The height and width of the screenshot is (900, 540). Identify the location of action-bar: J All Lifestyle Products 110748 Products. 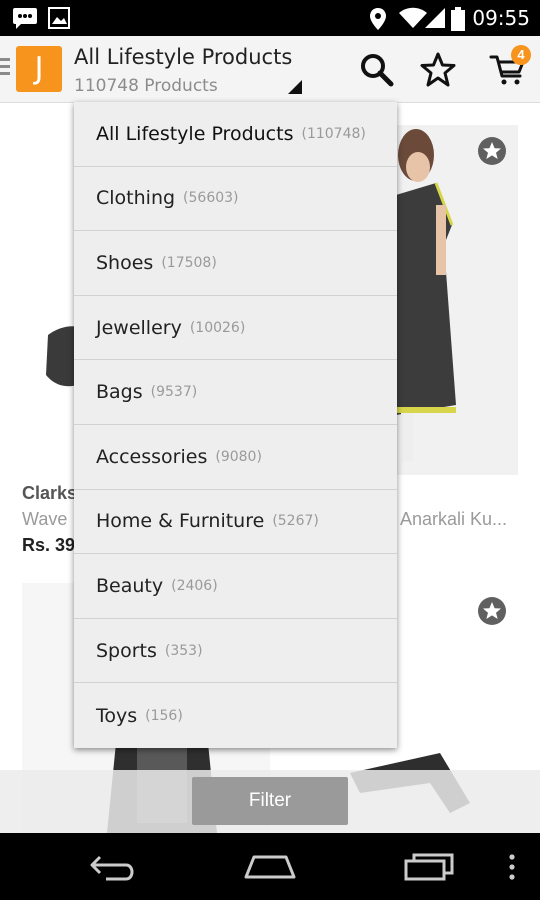
(270, 69).